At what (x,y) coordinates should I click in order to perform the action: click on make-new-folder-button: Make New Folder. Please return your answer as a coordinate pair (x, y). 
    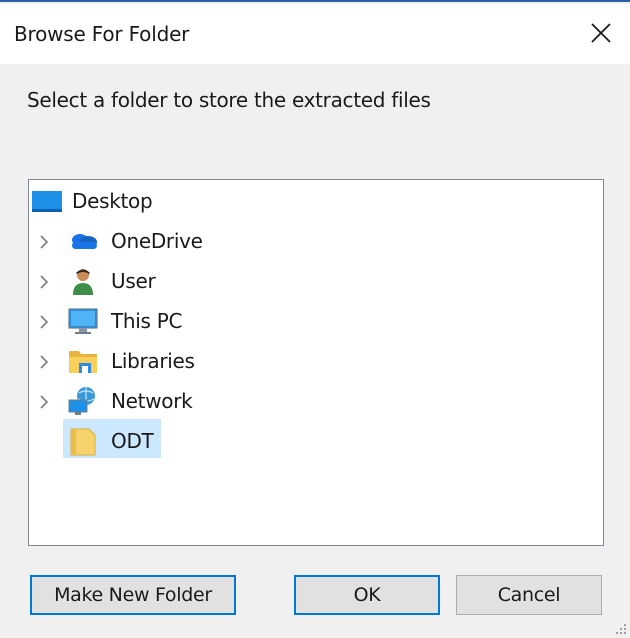
    Looking at the image, I should click on (133, 595).